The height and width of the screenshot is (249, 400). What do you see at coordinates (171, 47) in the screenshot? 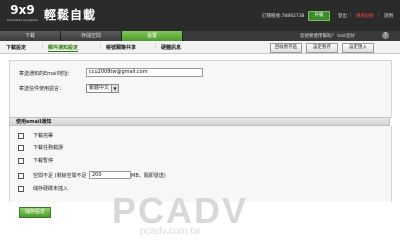
I see `subnav-hardware-info: 硬體訊息` at bounding box center [171, 47].